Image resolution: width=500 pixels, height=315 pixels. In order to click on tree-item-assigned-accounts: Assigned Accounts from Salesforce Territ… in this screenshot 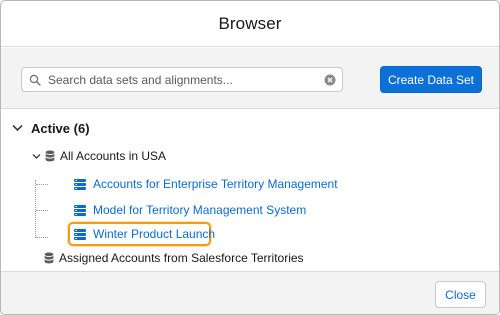, I will do `click(173, 258)`.